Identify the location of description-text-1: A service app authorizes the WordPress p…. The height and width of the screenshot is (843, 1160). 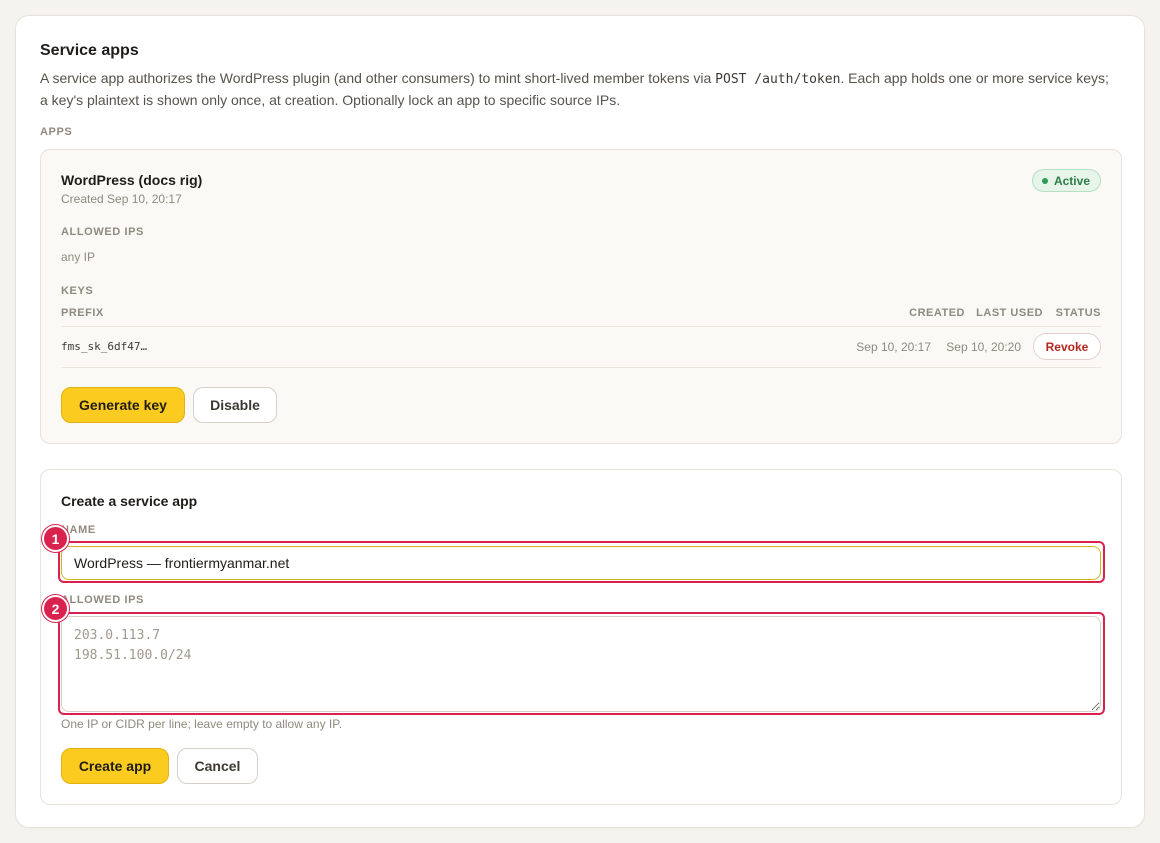
(378, 78).